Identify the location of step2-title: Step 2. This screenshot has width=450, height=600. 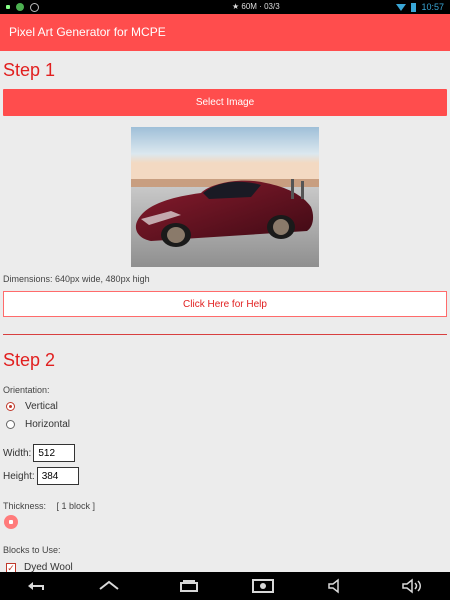
(29, 360).